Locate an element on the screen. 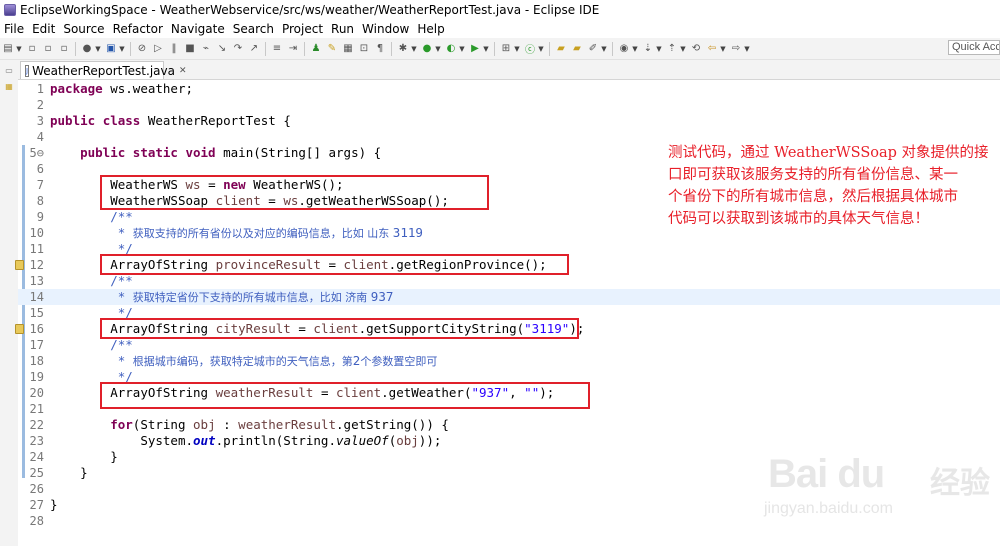 The image size is (1000, 547). coverage-dropdown-icon: ▼ is located at coordinates (462, 49).